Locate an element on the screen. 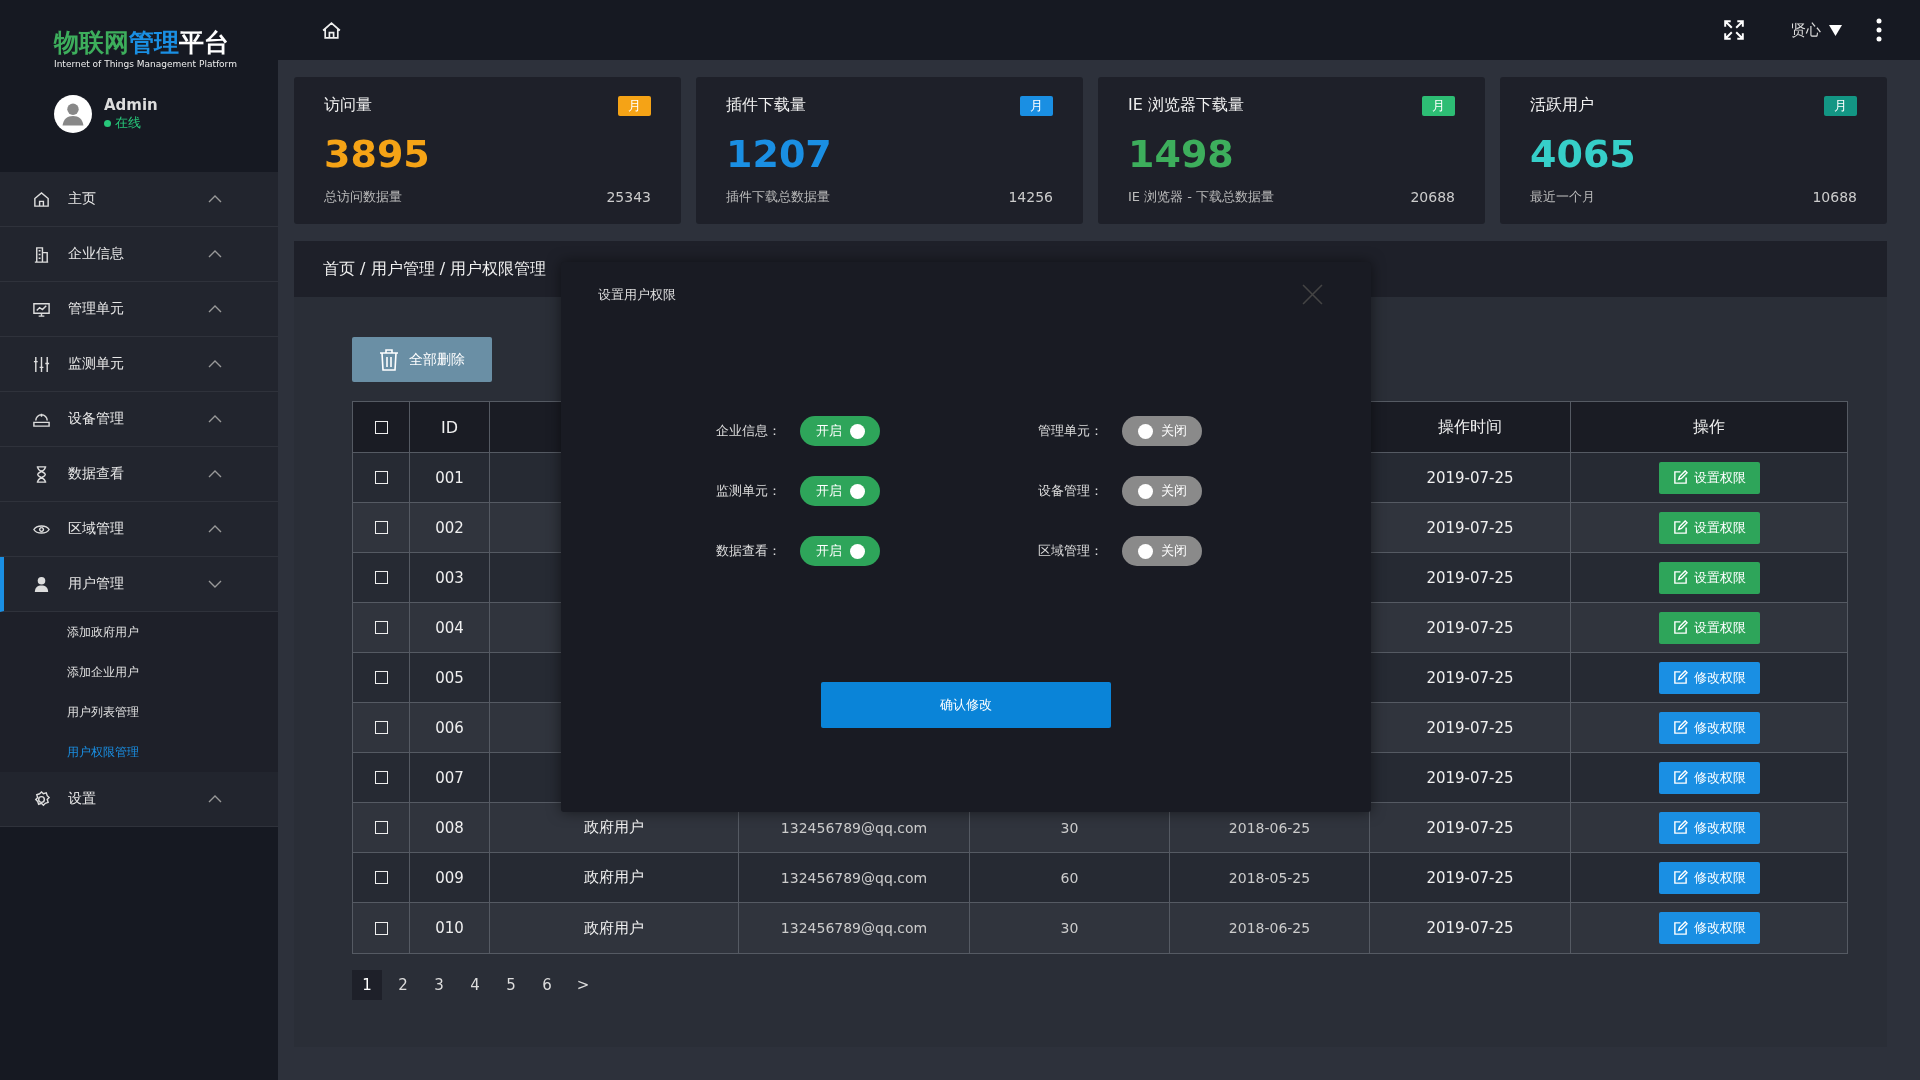 The image size is (1920, 1080). column-header: 操作时间 is located at coordinates (1470, 427).